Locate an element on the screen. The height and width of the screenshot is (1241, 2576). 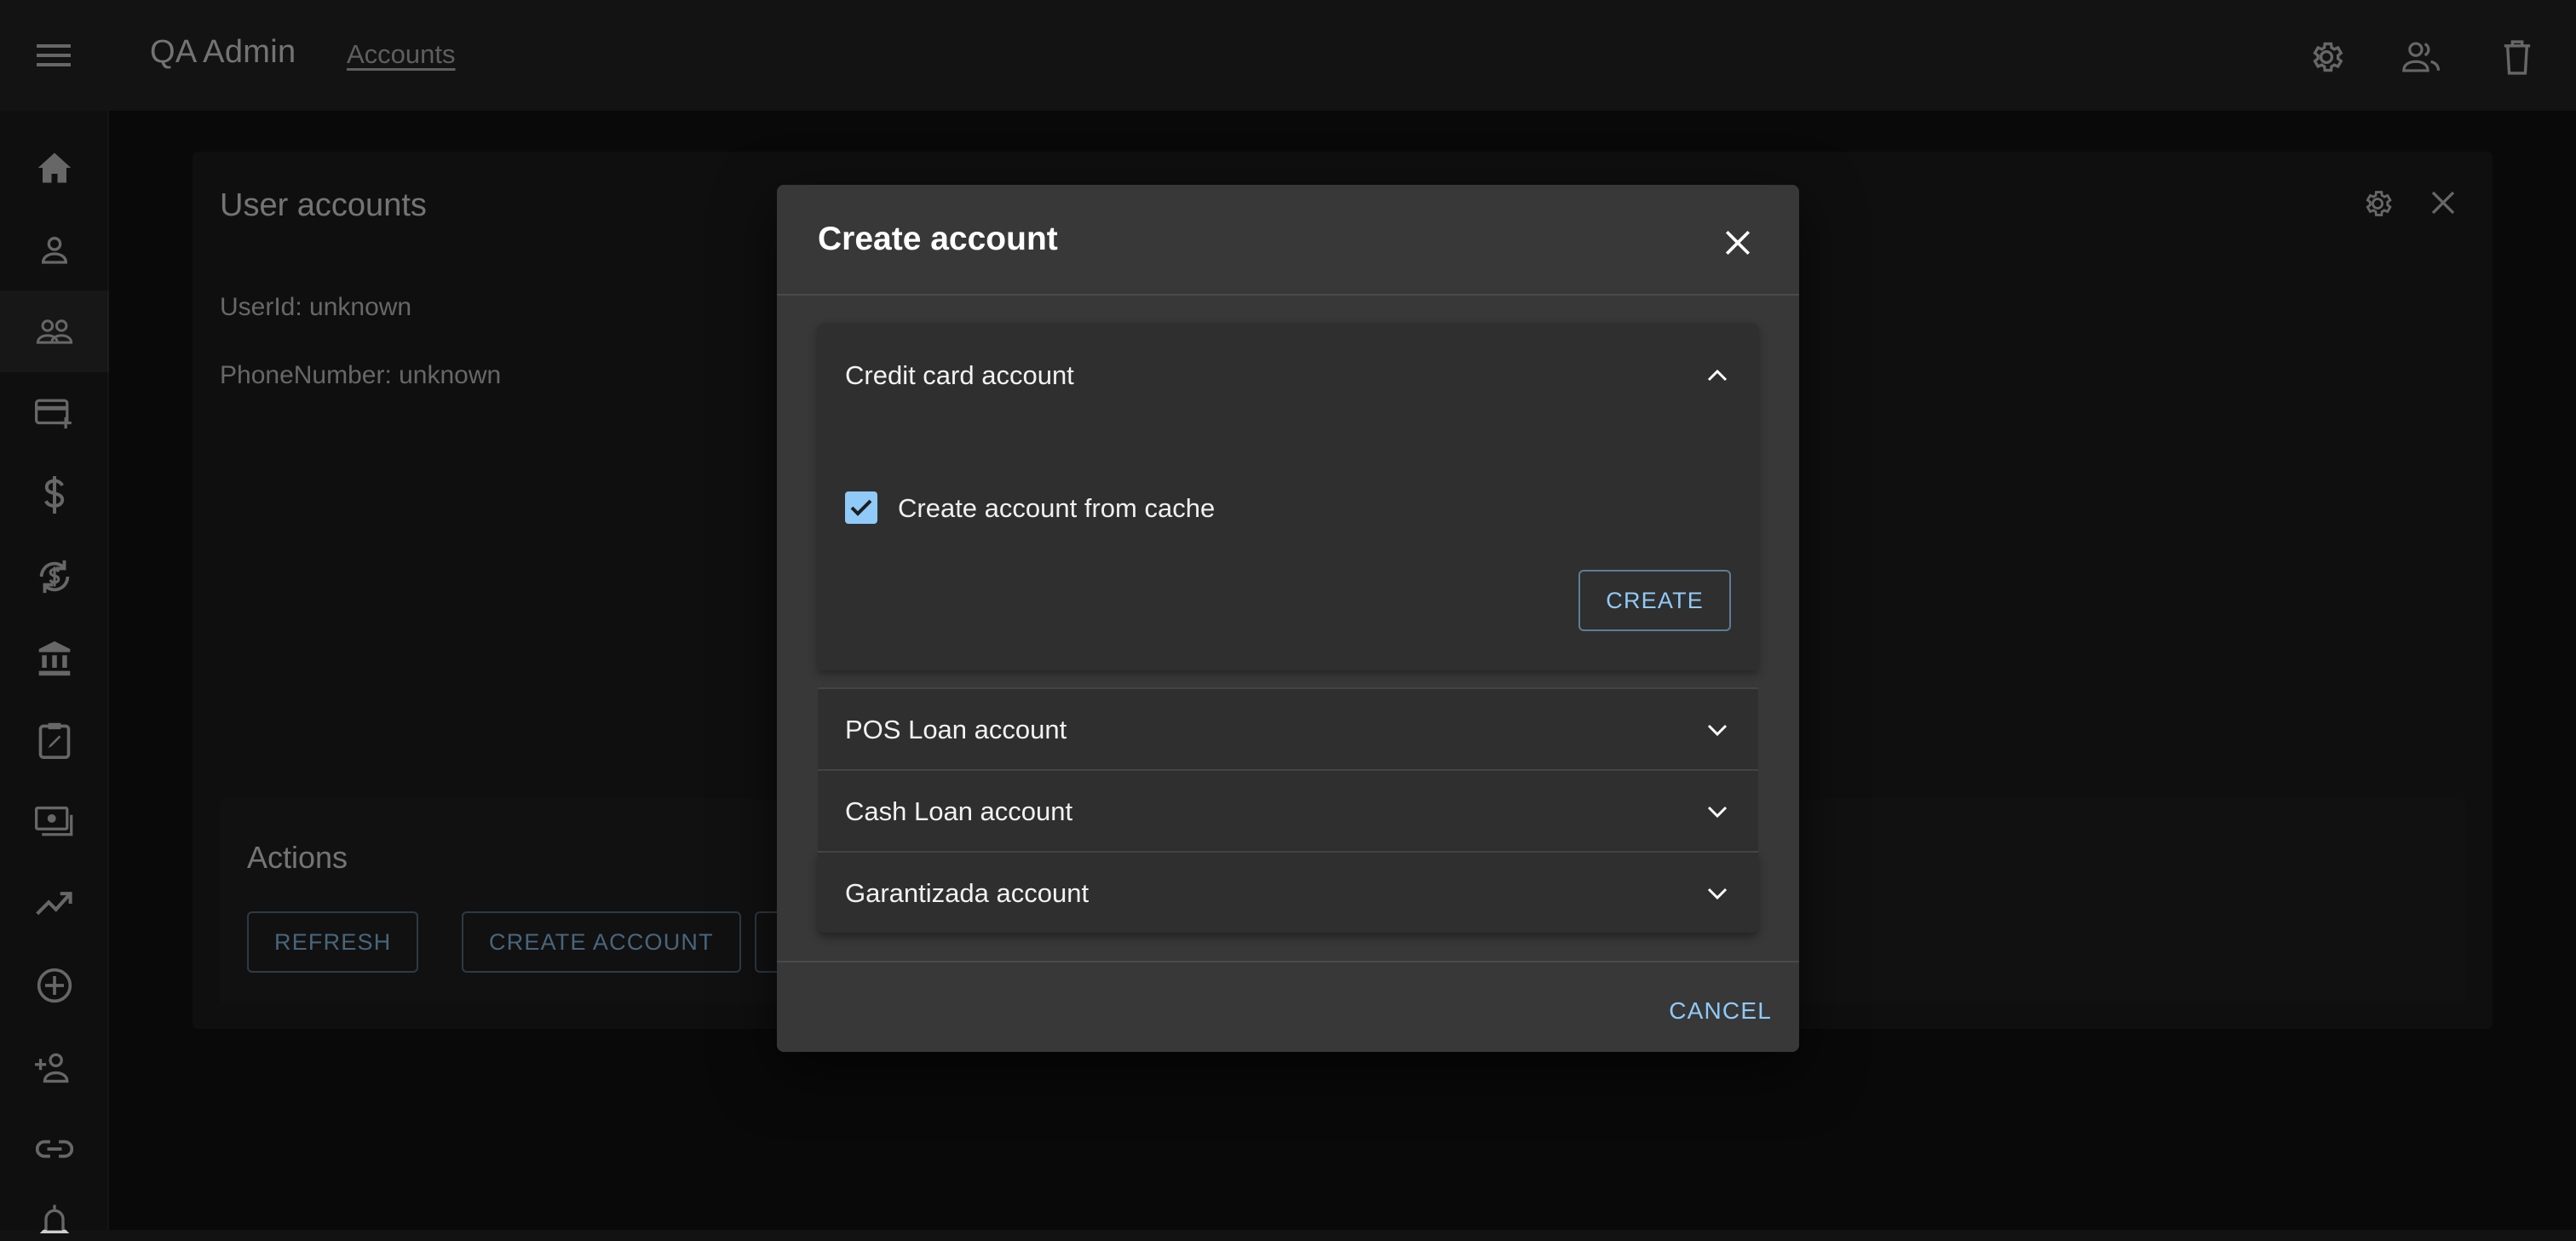
dialog-divider-bottom is located at coordinates (1288, 961).